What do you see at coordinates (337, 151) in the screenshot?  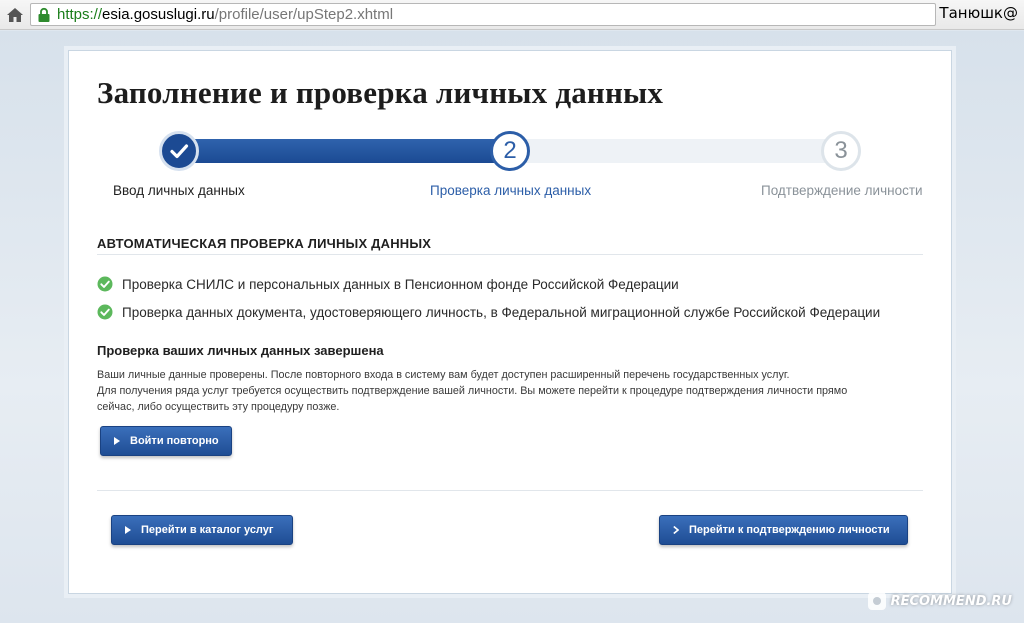 I see `progress-fill` at bounding box center [337, 151].